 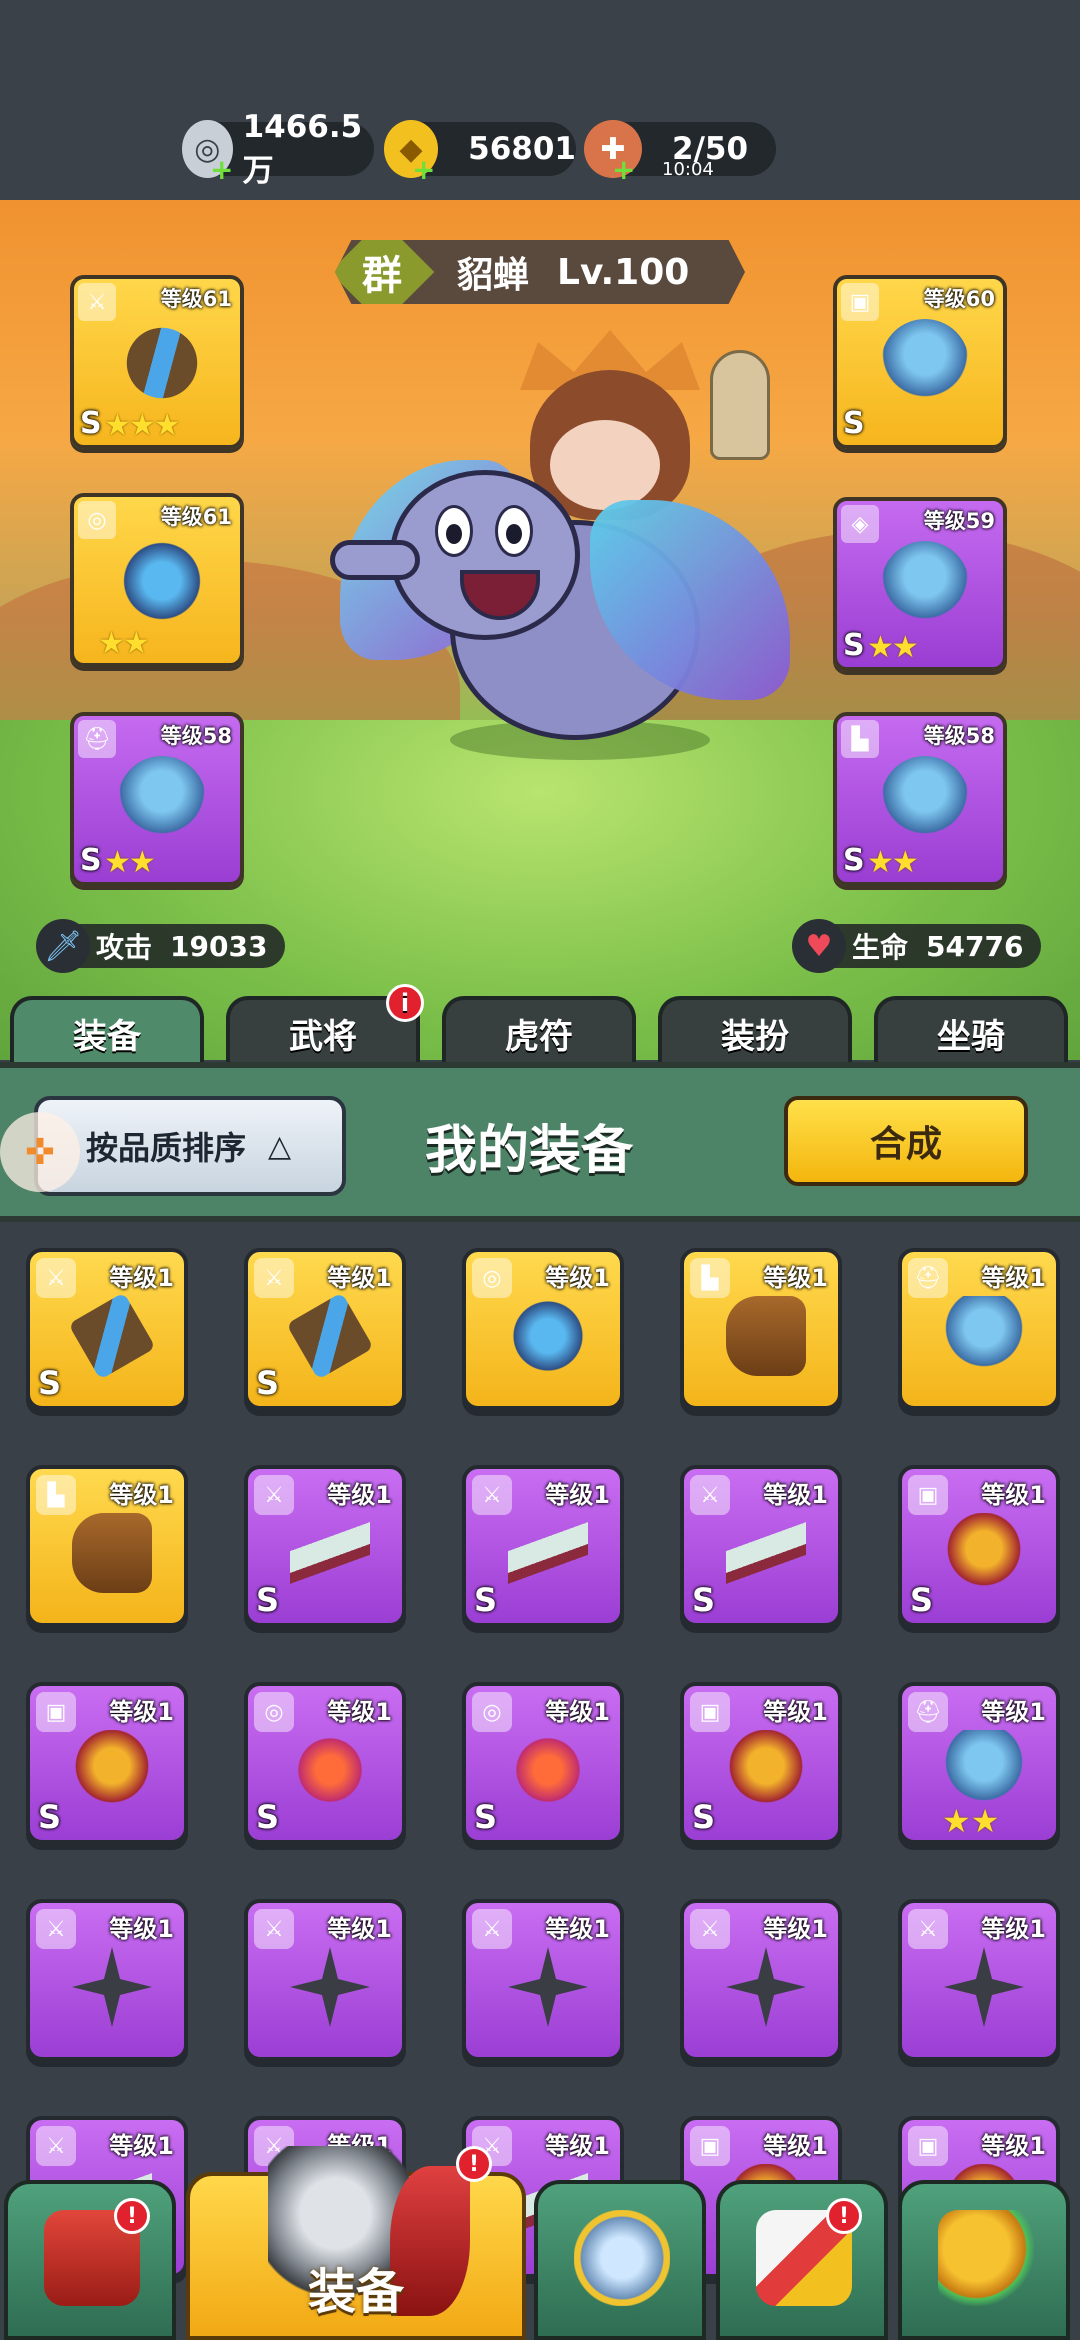 I want to click on equipped-weapon-slot: ⚔ 等级61 S ★★★, so click(x=157, y=362).